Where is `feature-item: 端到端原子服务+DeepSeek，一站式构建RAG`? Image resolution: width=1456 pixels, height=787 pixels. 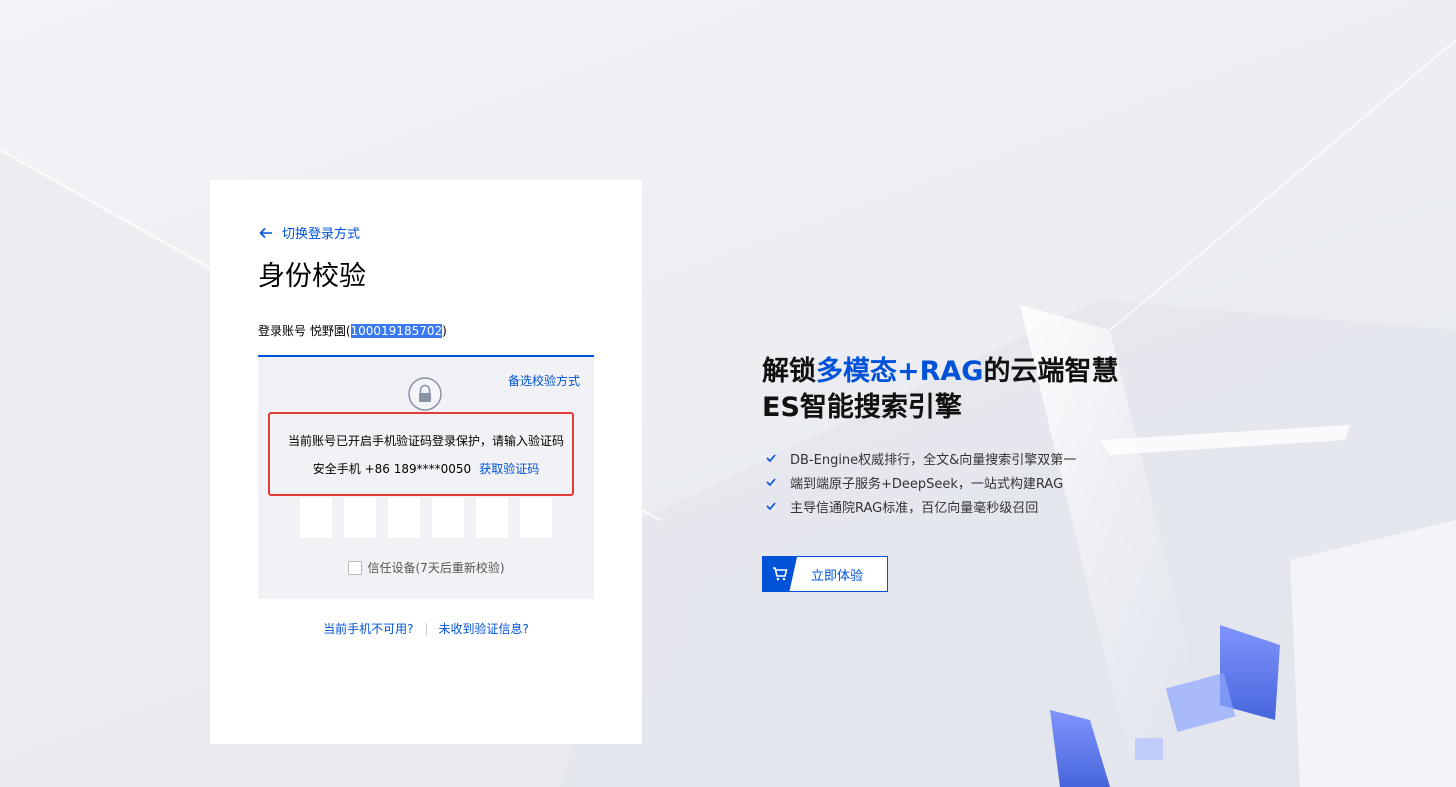
feature-item: 端到端原子服务+DeepSeek，一站式构建RAG is located at coordinates (921, 482).